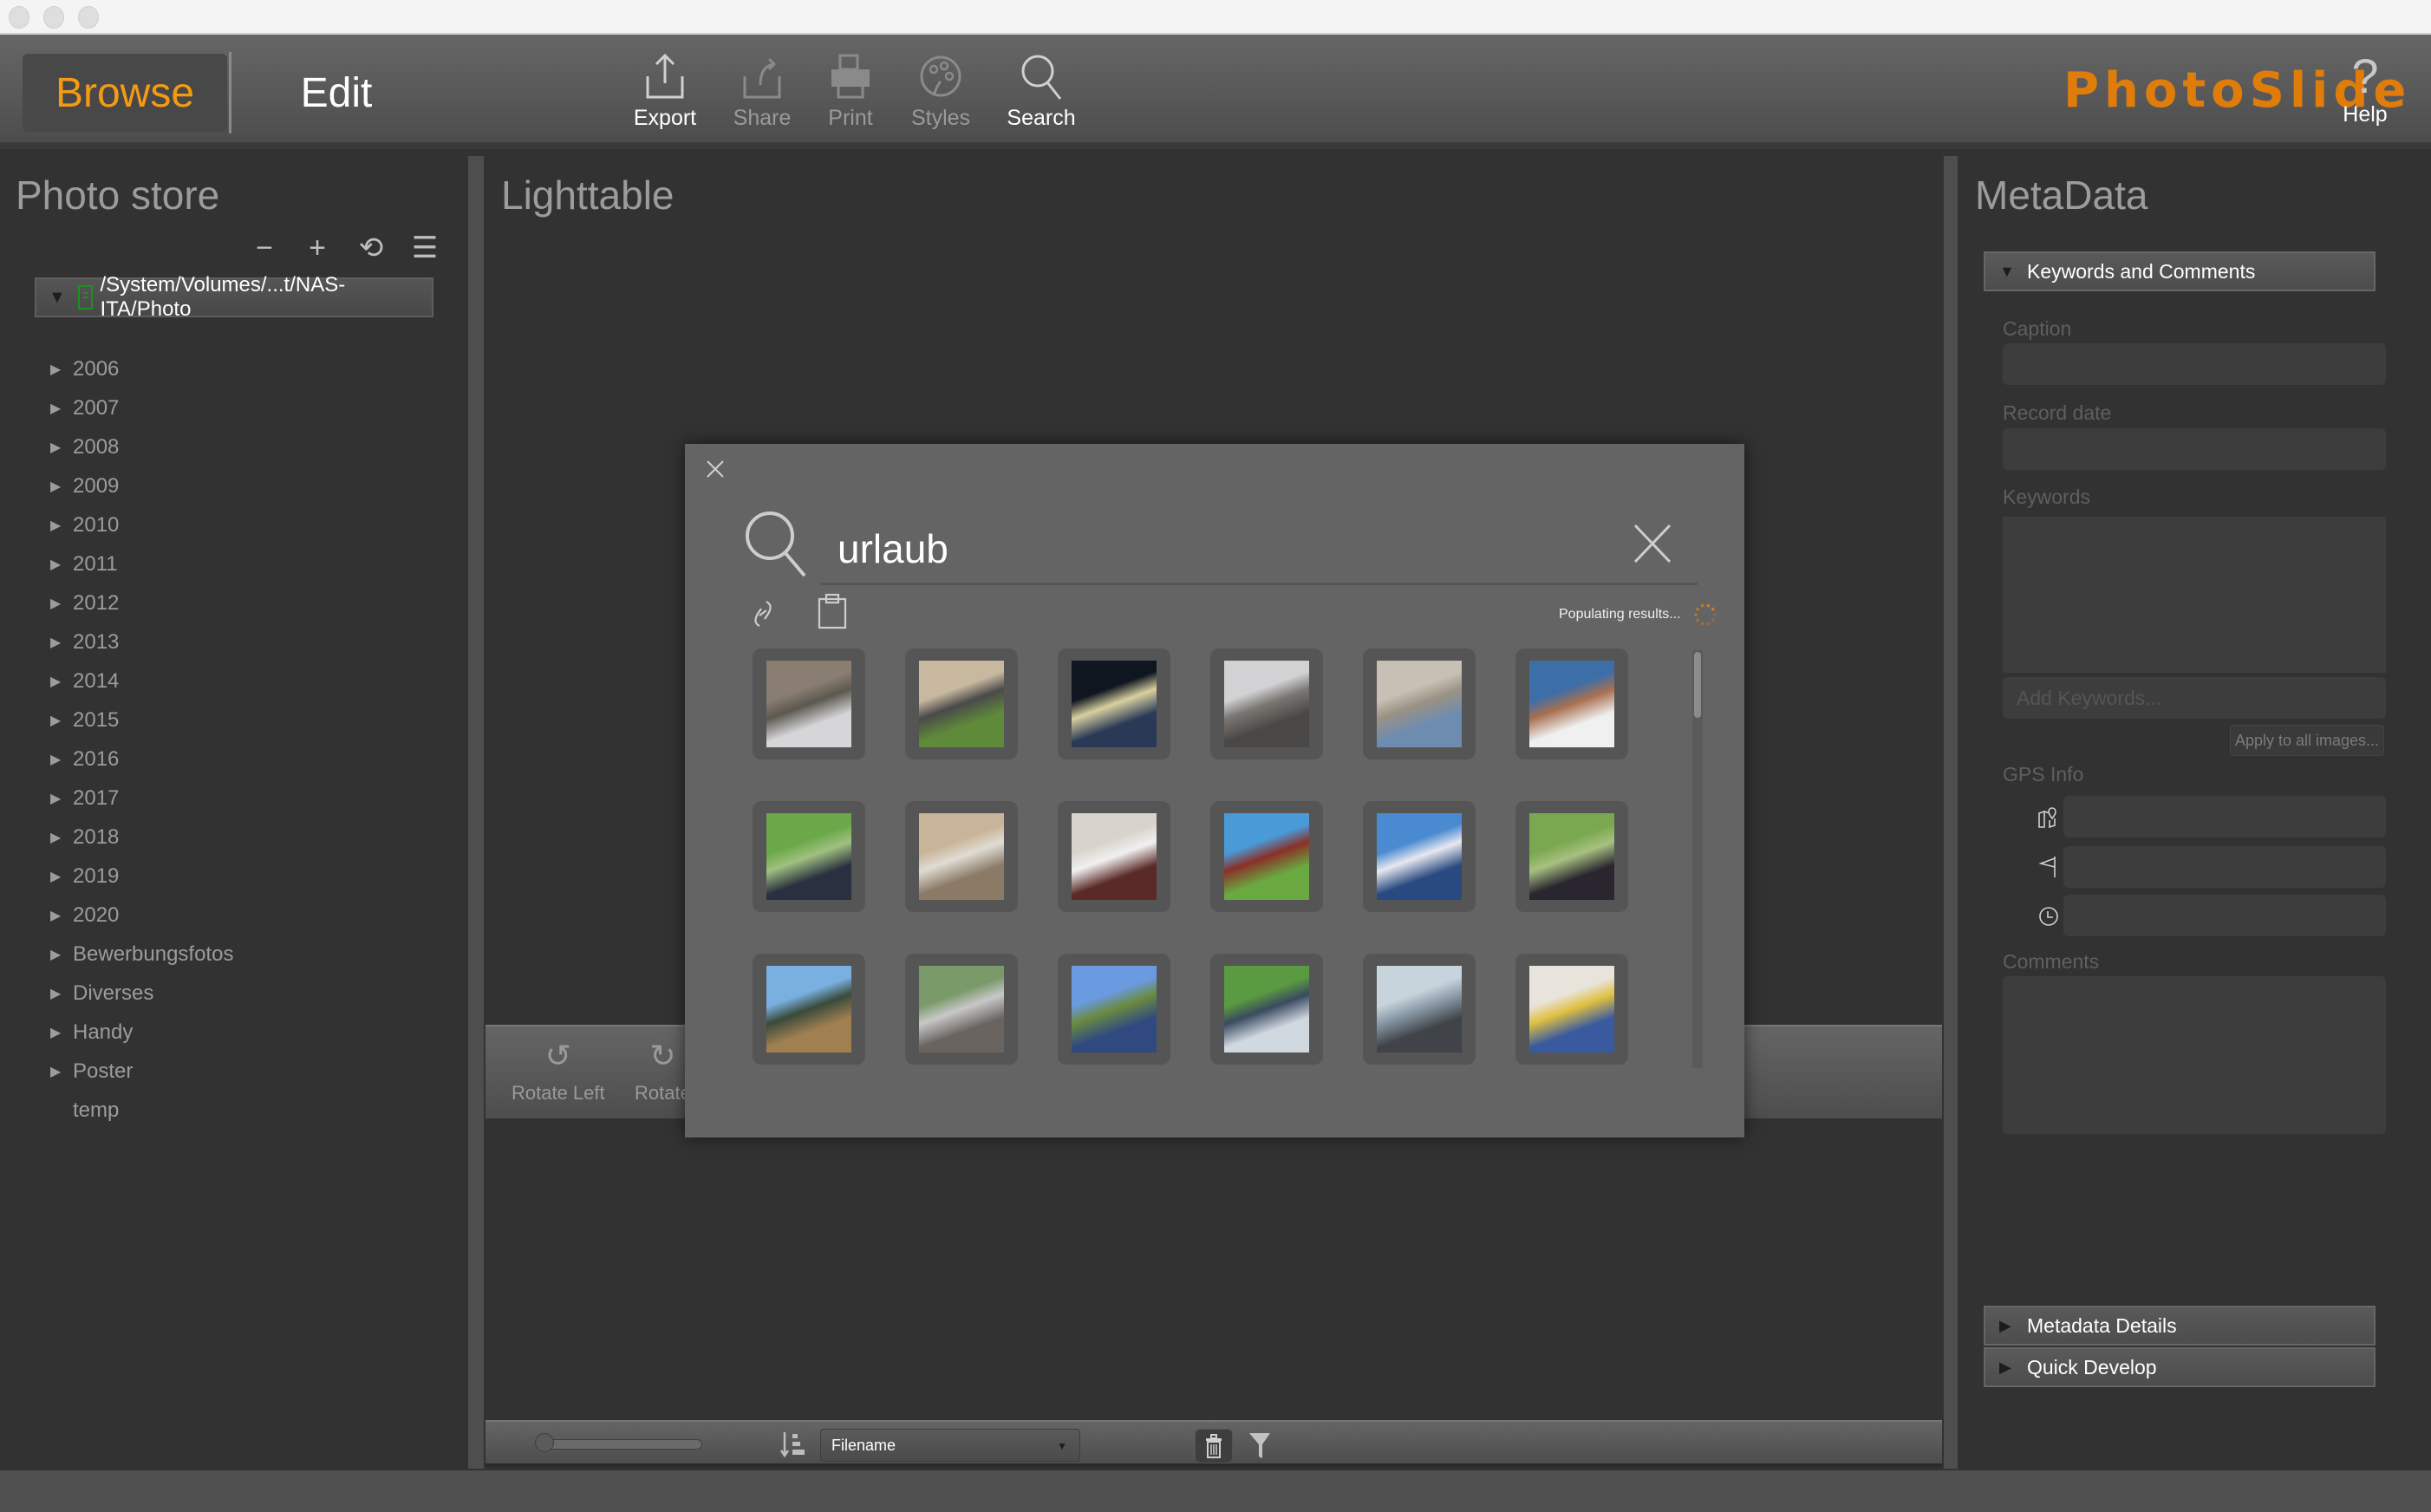 This screenshot has height=1512, width=2431. I want to click on comments-field, so click(2195, 1055).